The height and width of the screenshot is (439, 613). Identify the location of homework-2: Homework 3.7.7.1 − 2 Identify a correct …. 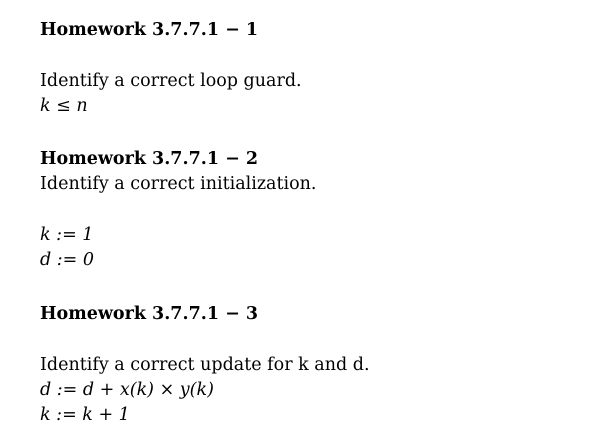
(178, 210).